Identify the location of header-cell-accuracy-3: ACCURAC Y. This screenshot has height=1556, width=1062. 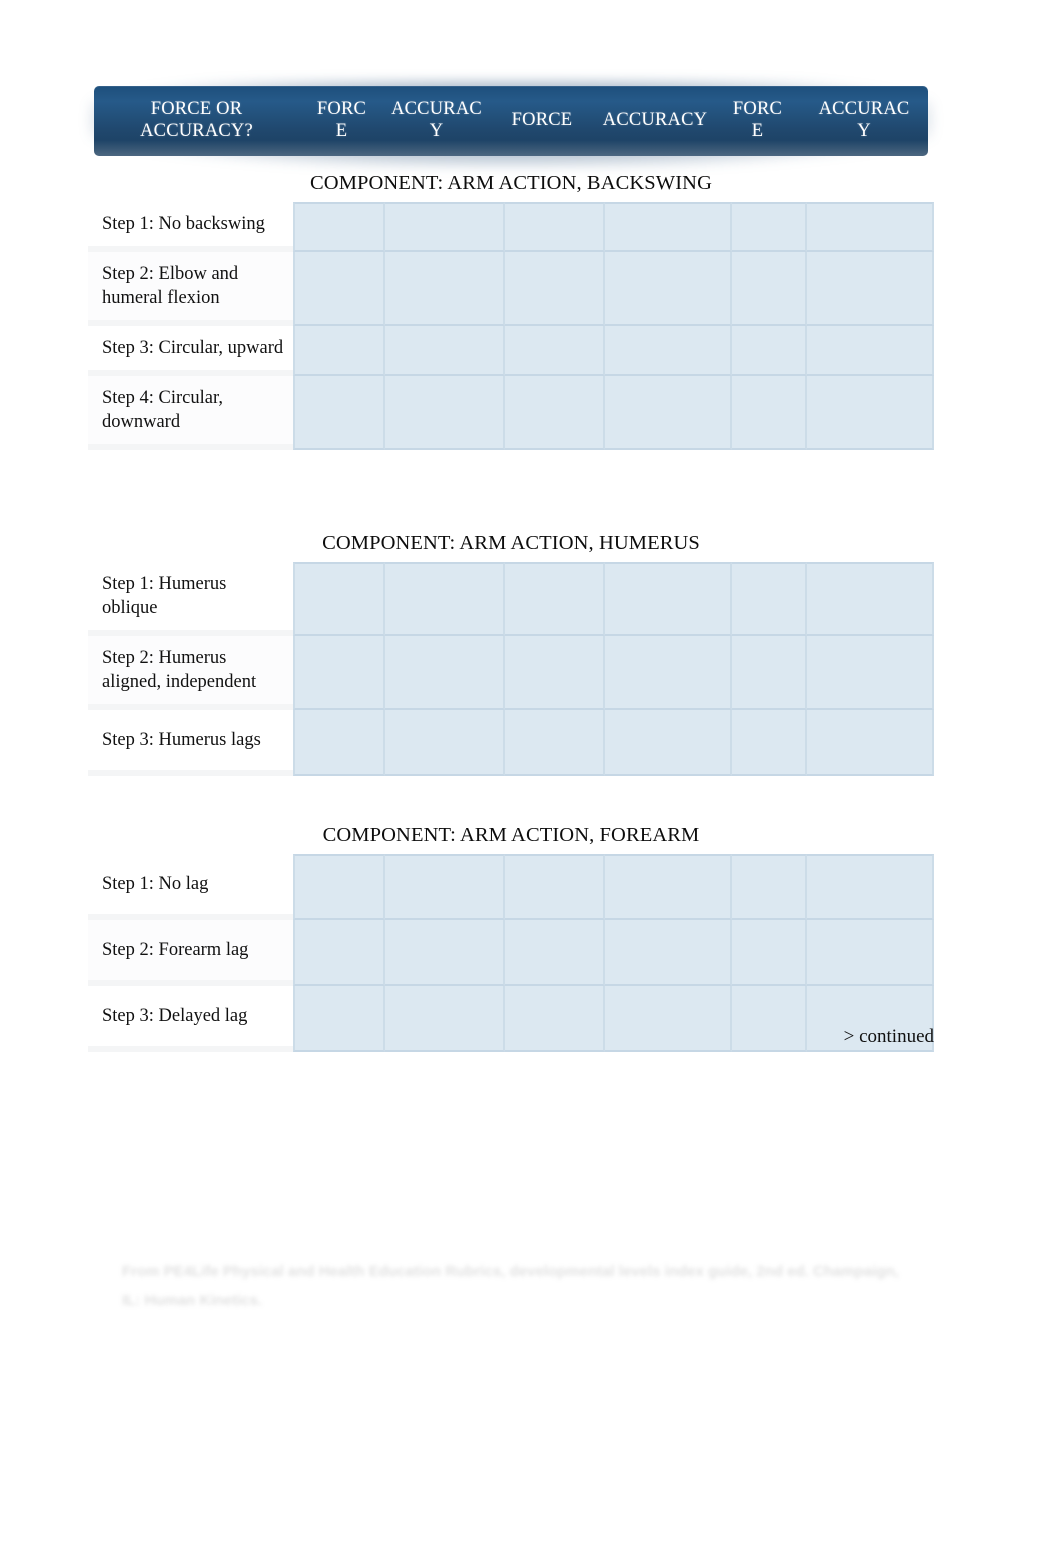
(864, 121).